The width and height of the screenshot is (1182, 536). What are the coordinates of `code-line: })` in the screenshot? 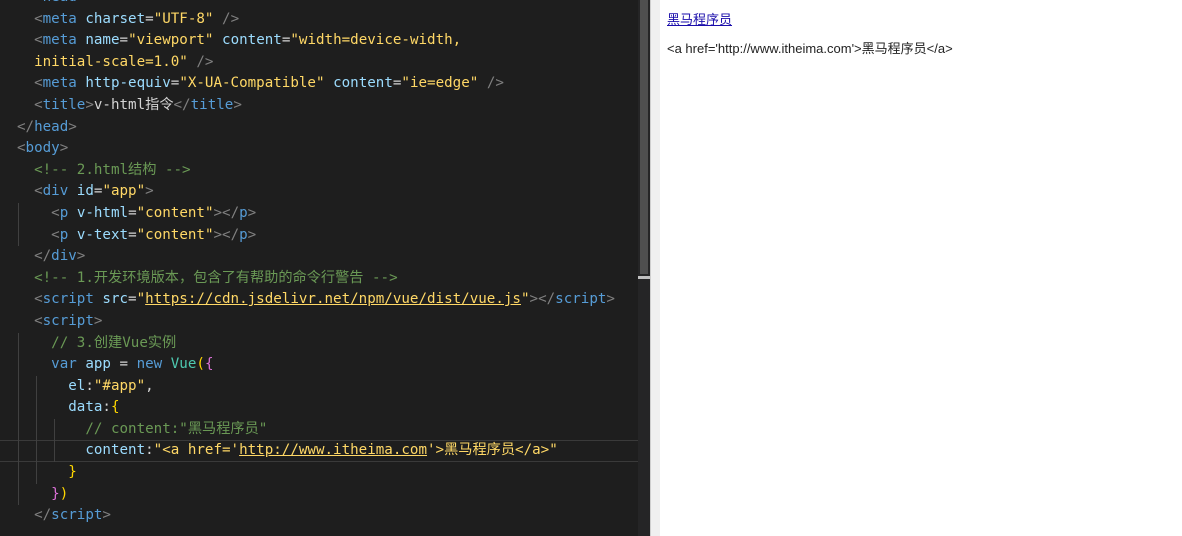 It's located at (325, 494).